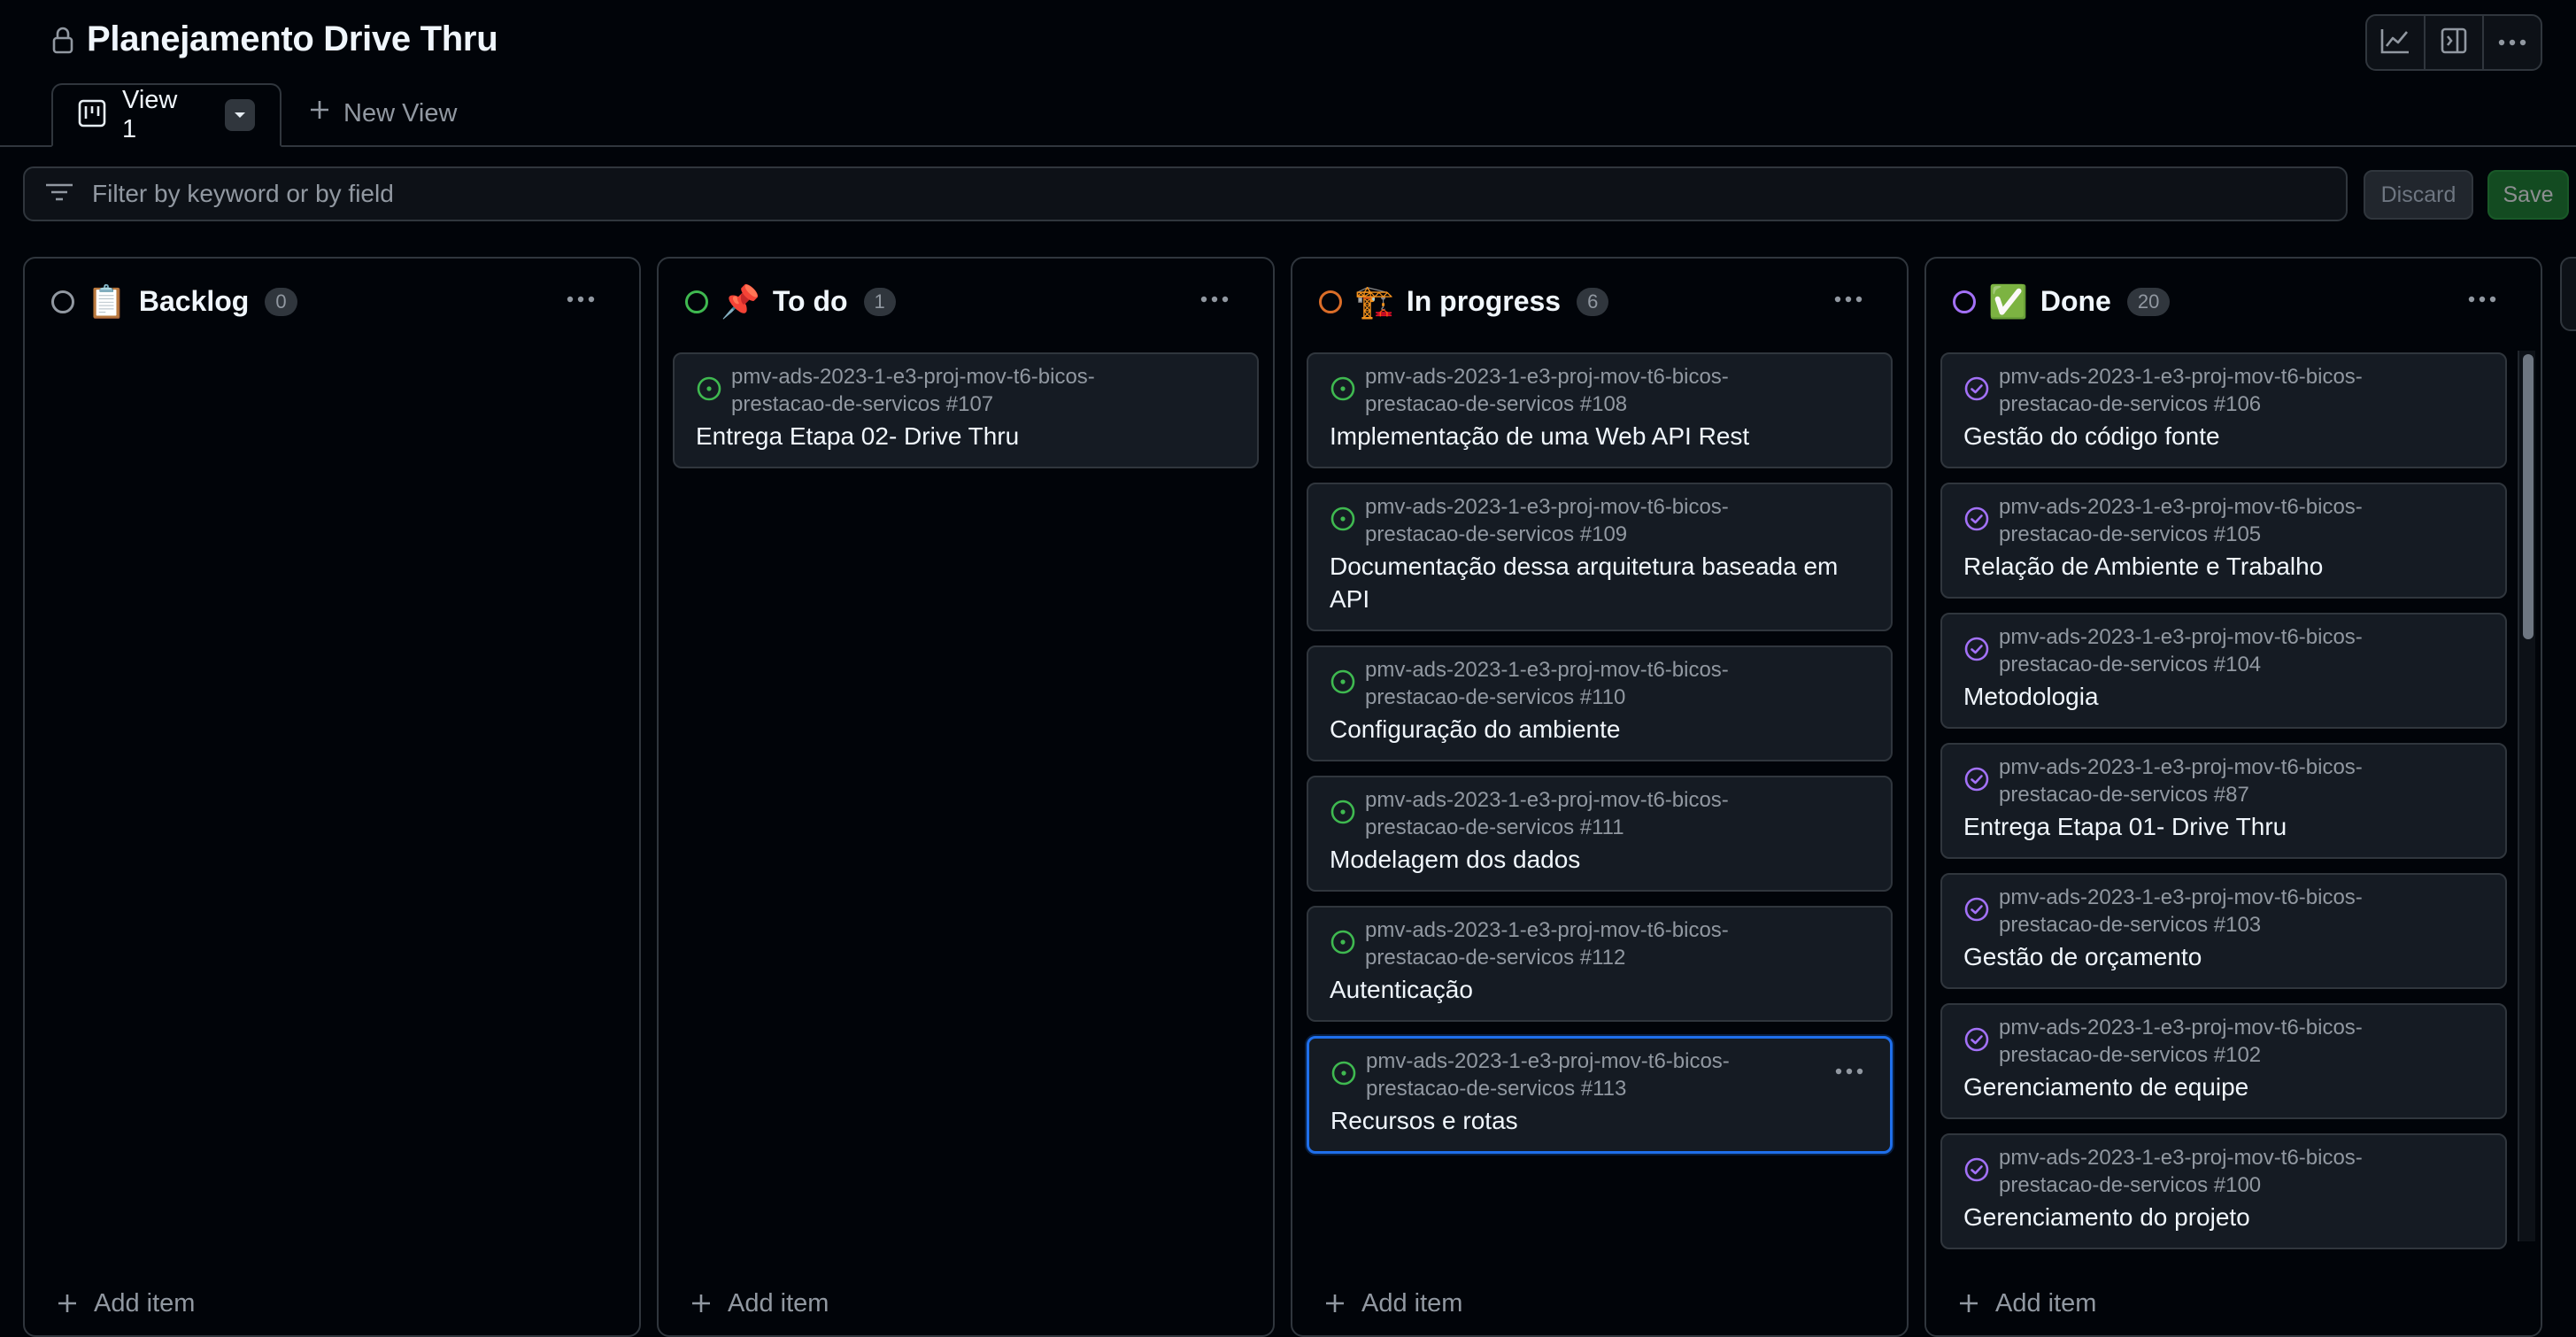 The width and height of the screenshot is (2576, 1337). What do you see at coordinates (1600, 989) in the screenshot?
I see `card-title: Autenticação` at bounding box center [1600, 989].